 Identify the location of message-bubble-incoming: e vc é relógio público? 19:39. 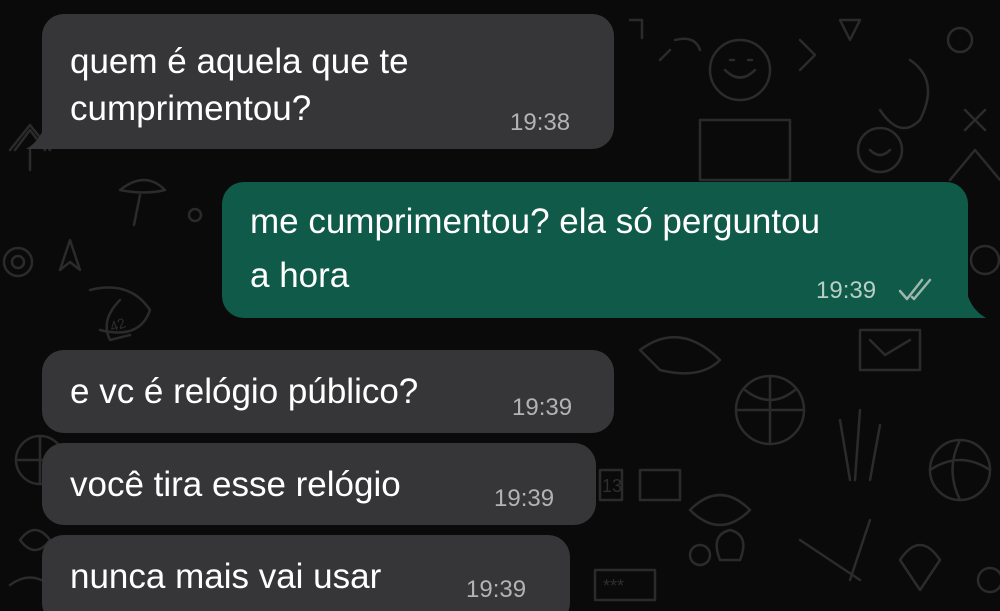
(328, 391).